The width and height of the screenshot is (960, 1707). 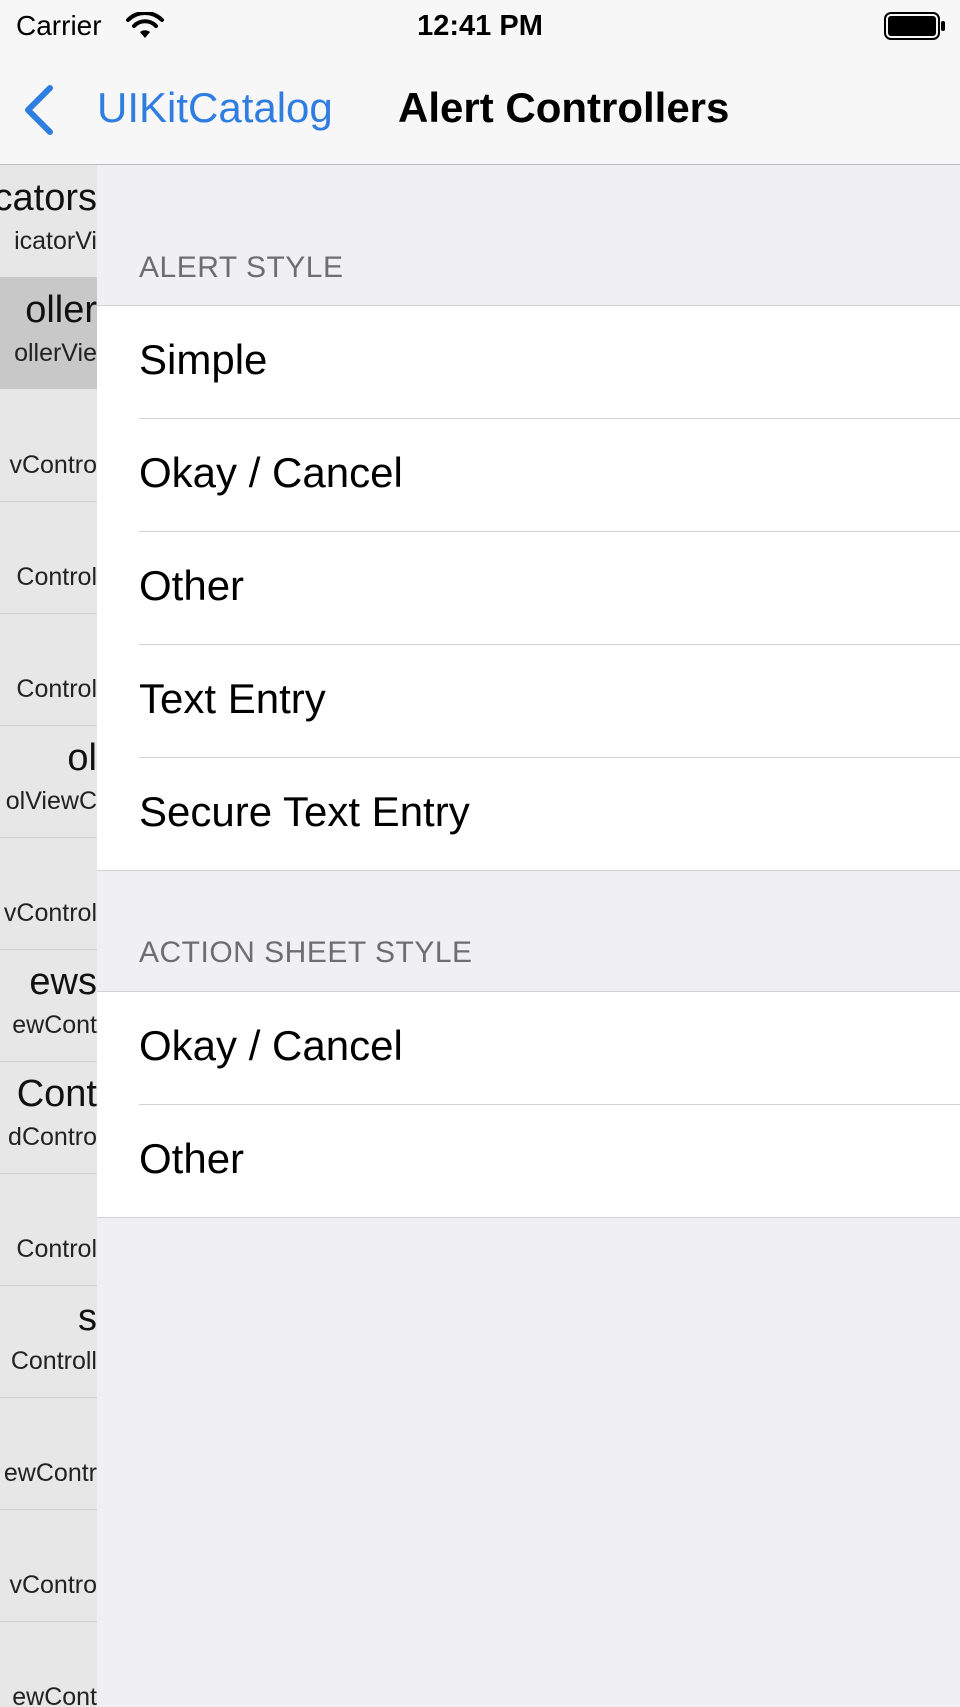 I want to click on master-list-item: ewCont, so click(x=48, y=1664).